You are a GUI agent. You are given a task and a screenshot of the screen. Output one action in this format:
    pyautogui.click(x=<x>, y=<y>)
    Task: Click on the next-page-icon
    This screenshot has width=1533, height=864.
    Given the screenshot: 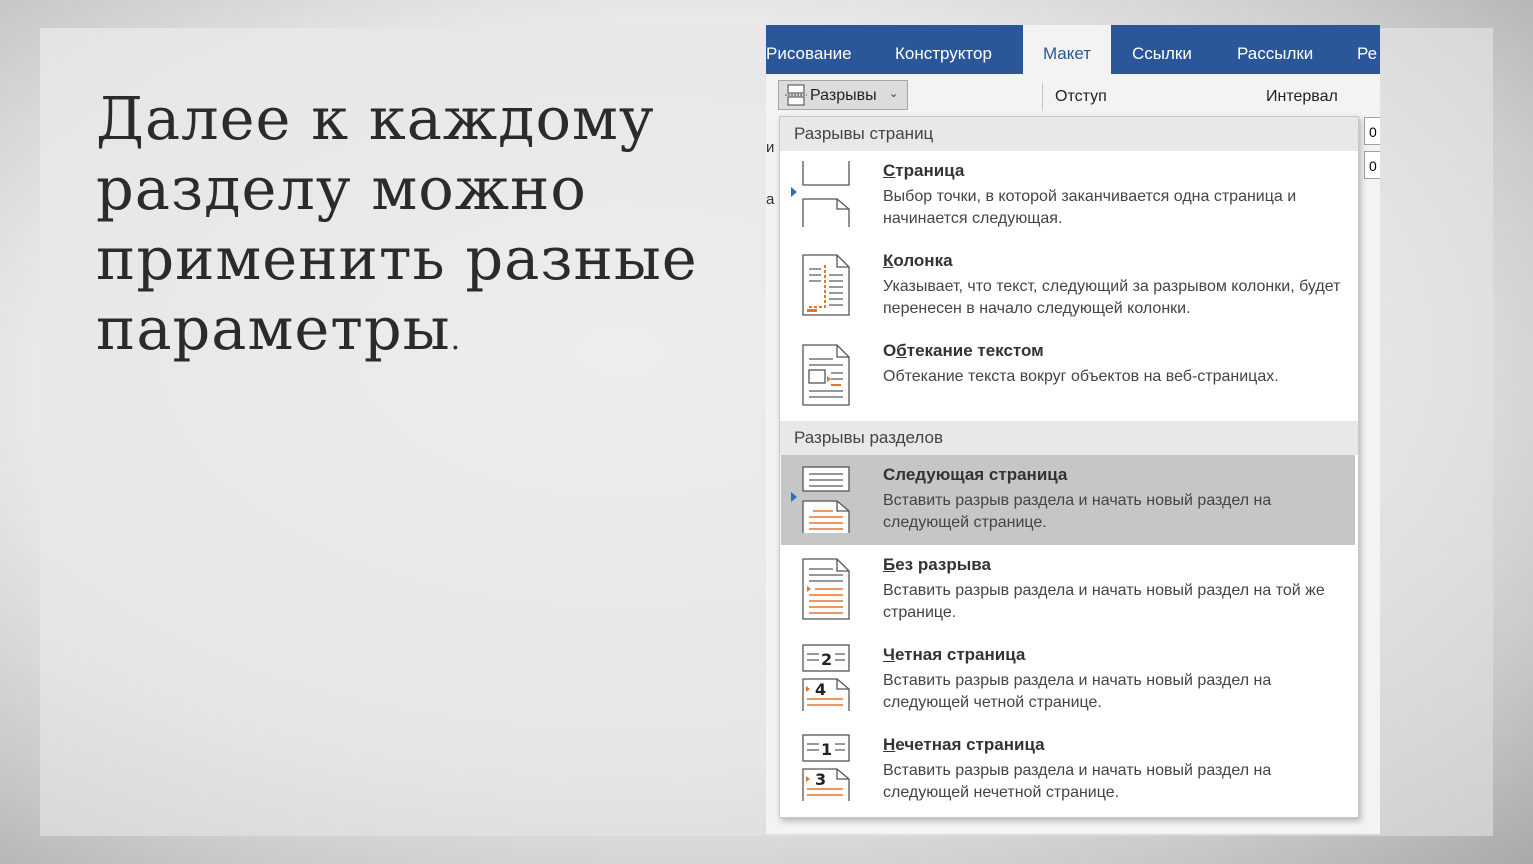 What is the action you would take?
    pyautogui.click(x=826, y=499)
    